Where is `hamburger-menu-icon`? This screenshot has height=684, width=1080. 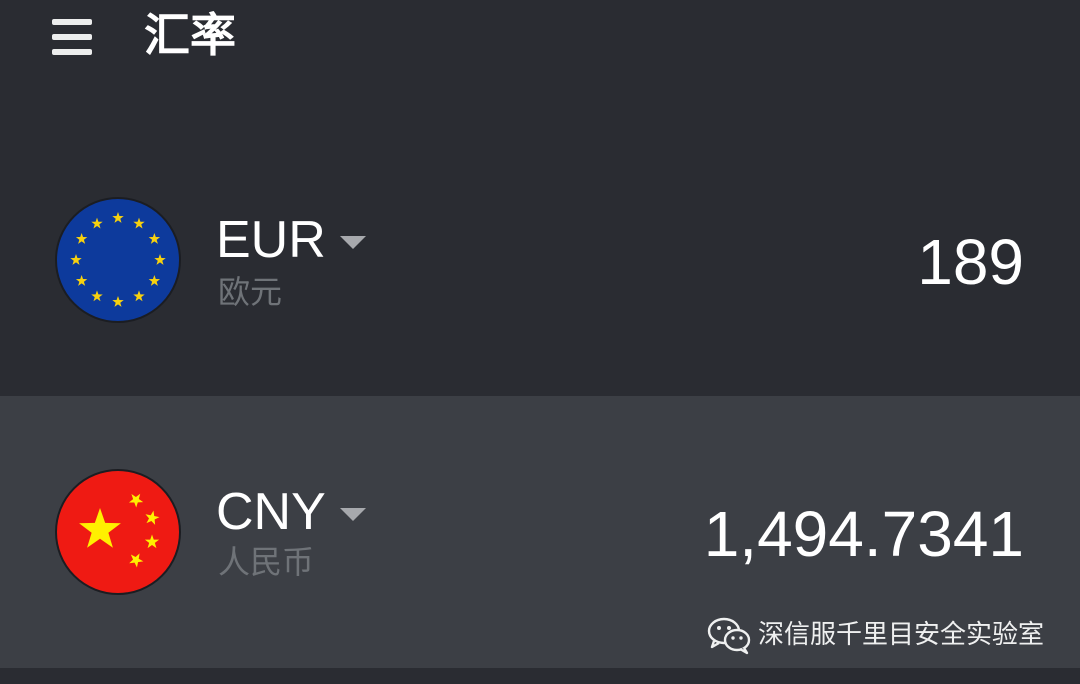
hamburger-menu-icon is located at coordinates (72, 38).